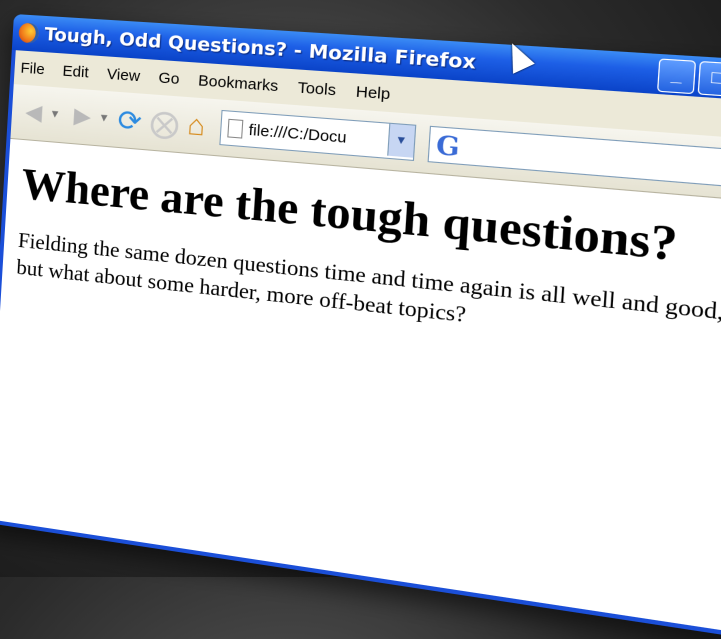 Image resolution: width=721 pixels, height=639 pixels. What do you see at coordinates (130, 120) in the screenshot?
I see `reload-icon: ⟳` at bounding box center [130, 120].